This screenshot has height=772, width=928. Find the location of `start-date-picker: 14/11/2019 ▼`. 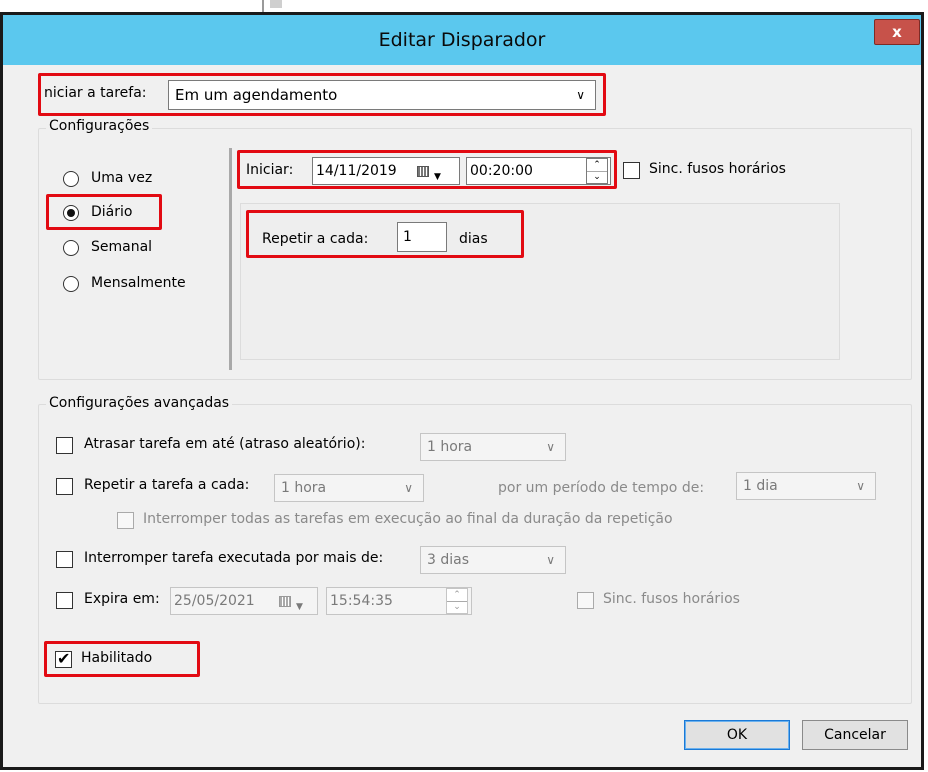

start-date-picker: 14/11/2019 ▼ is located at coordinates (386, 171).